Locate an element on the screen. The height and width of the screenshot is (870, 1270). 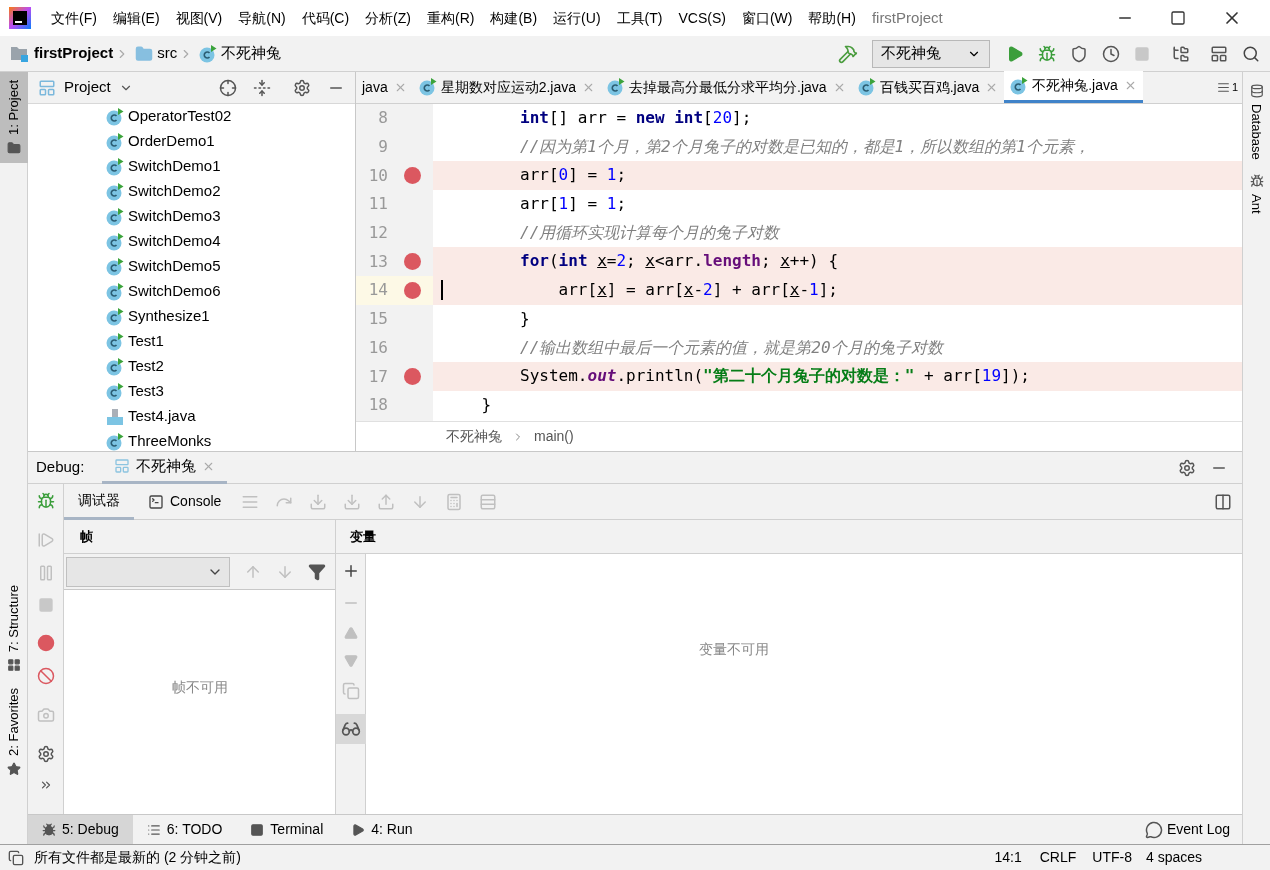
editor-tab: 去掉最高分最低分求平均分.java is located at coordinates (726, 87).